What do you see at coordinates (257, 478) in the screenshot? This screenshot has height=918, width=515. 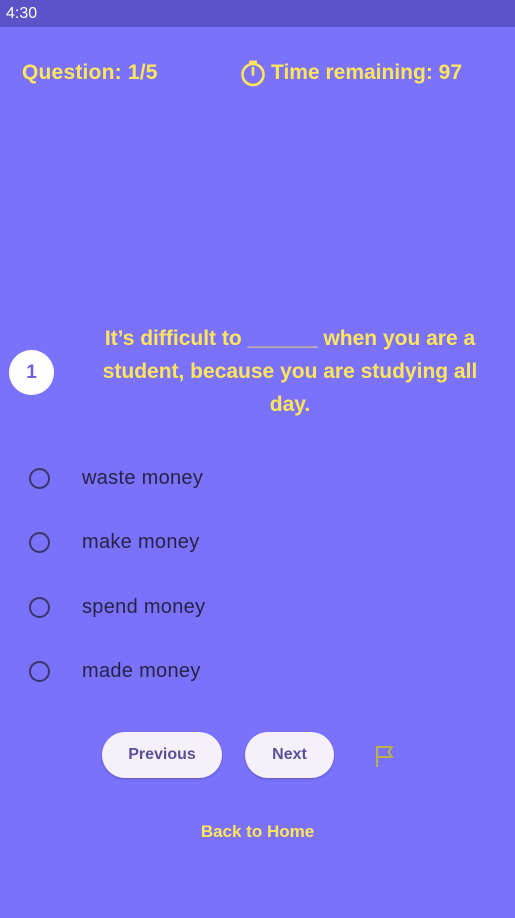 I see `option-waste-money: waste money` at bounding box center [257, 478].